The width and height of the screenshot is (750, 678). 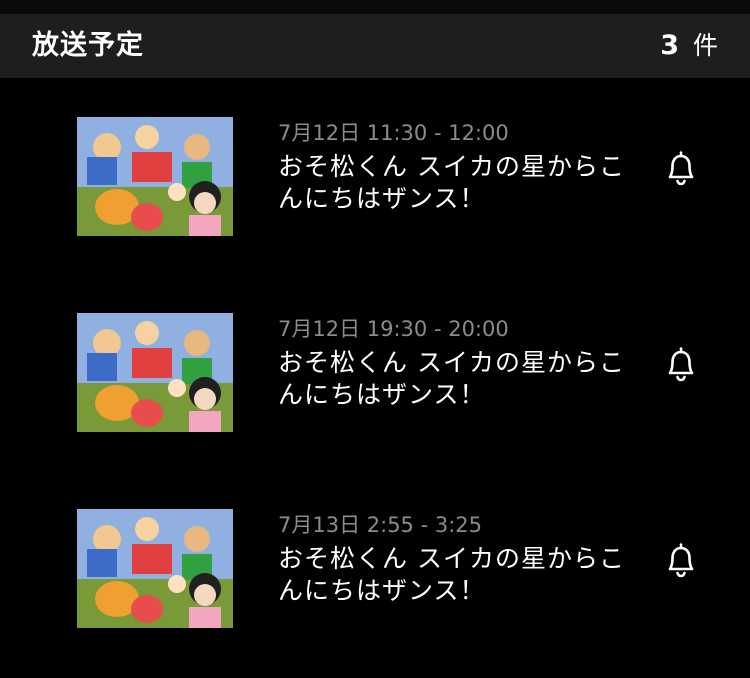 I want to click on broadcast-time: 7月12日 11:30 - 12:00, so click(x=393, y=133).